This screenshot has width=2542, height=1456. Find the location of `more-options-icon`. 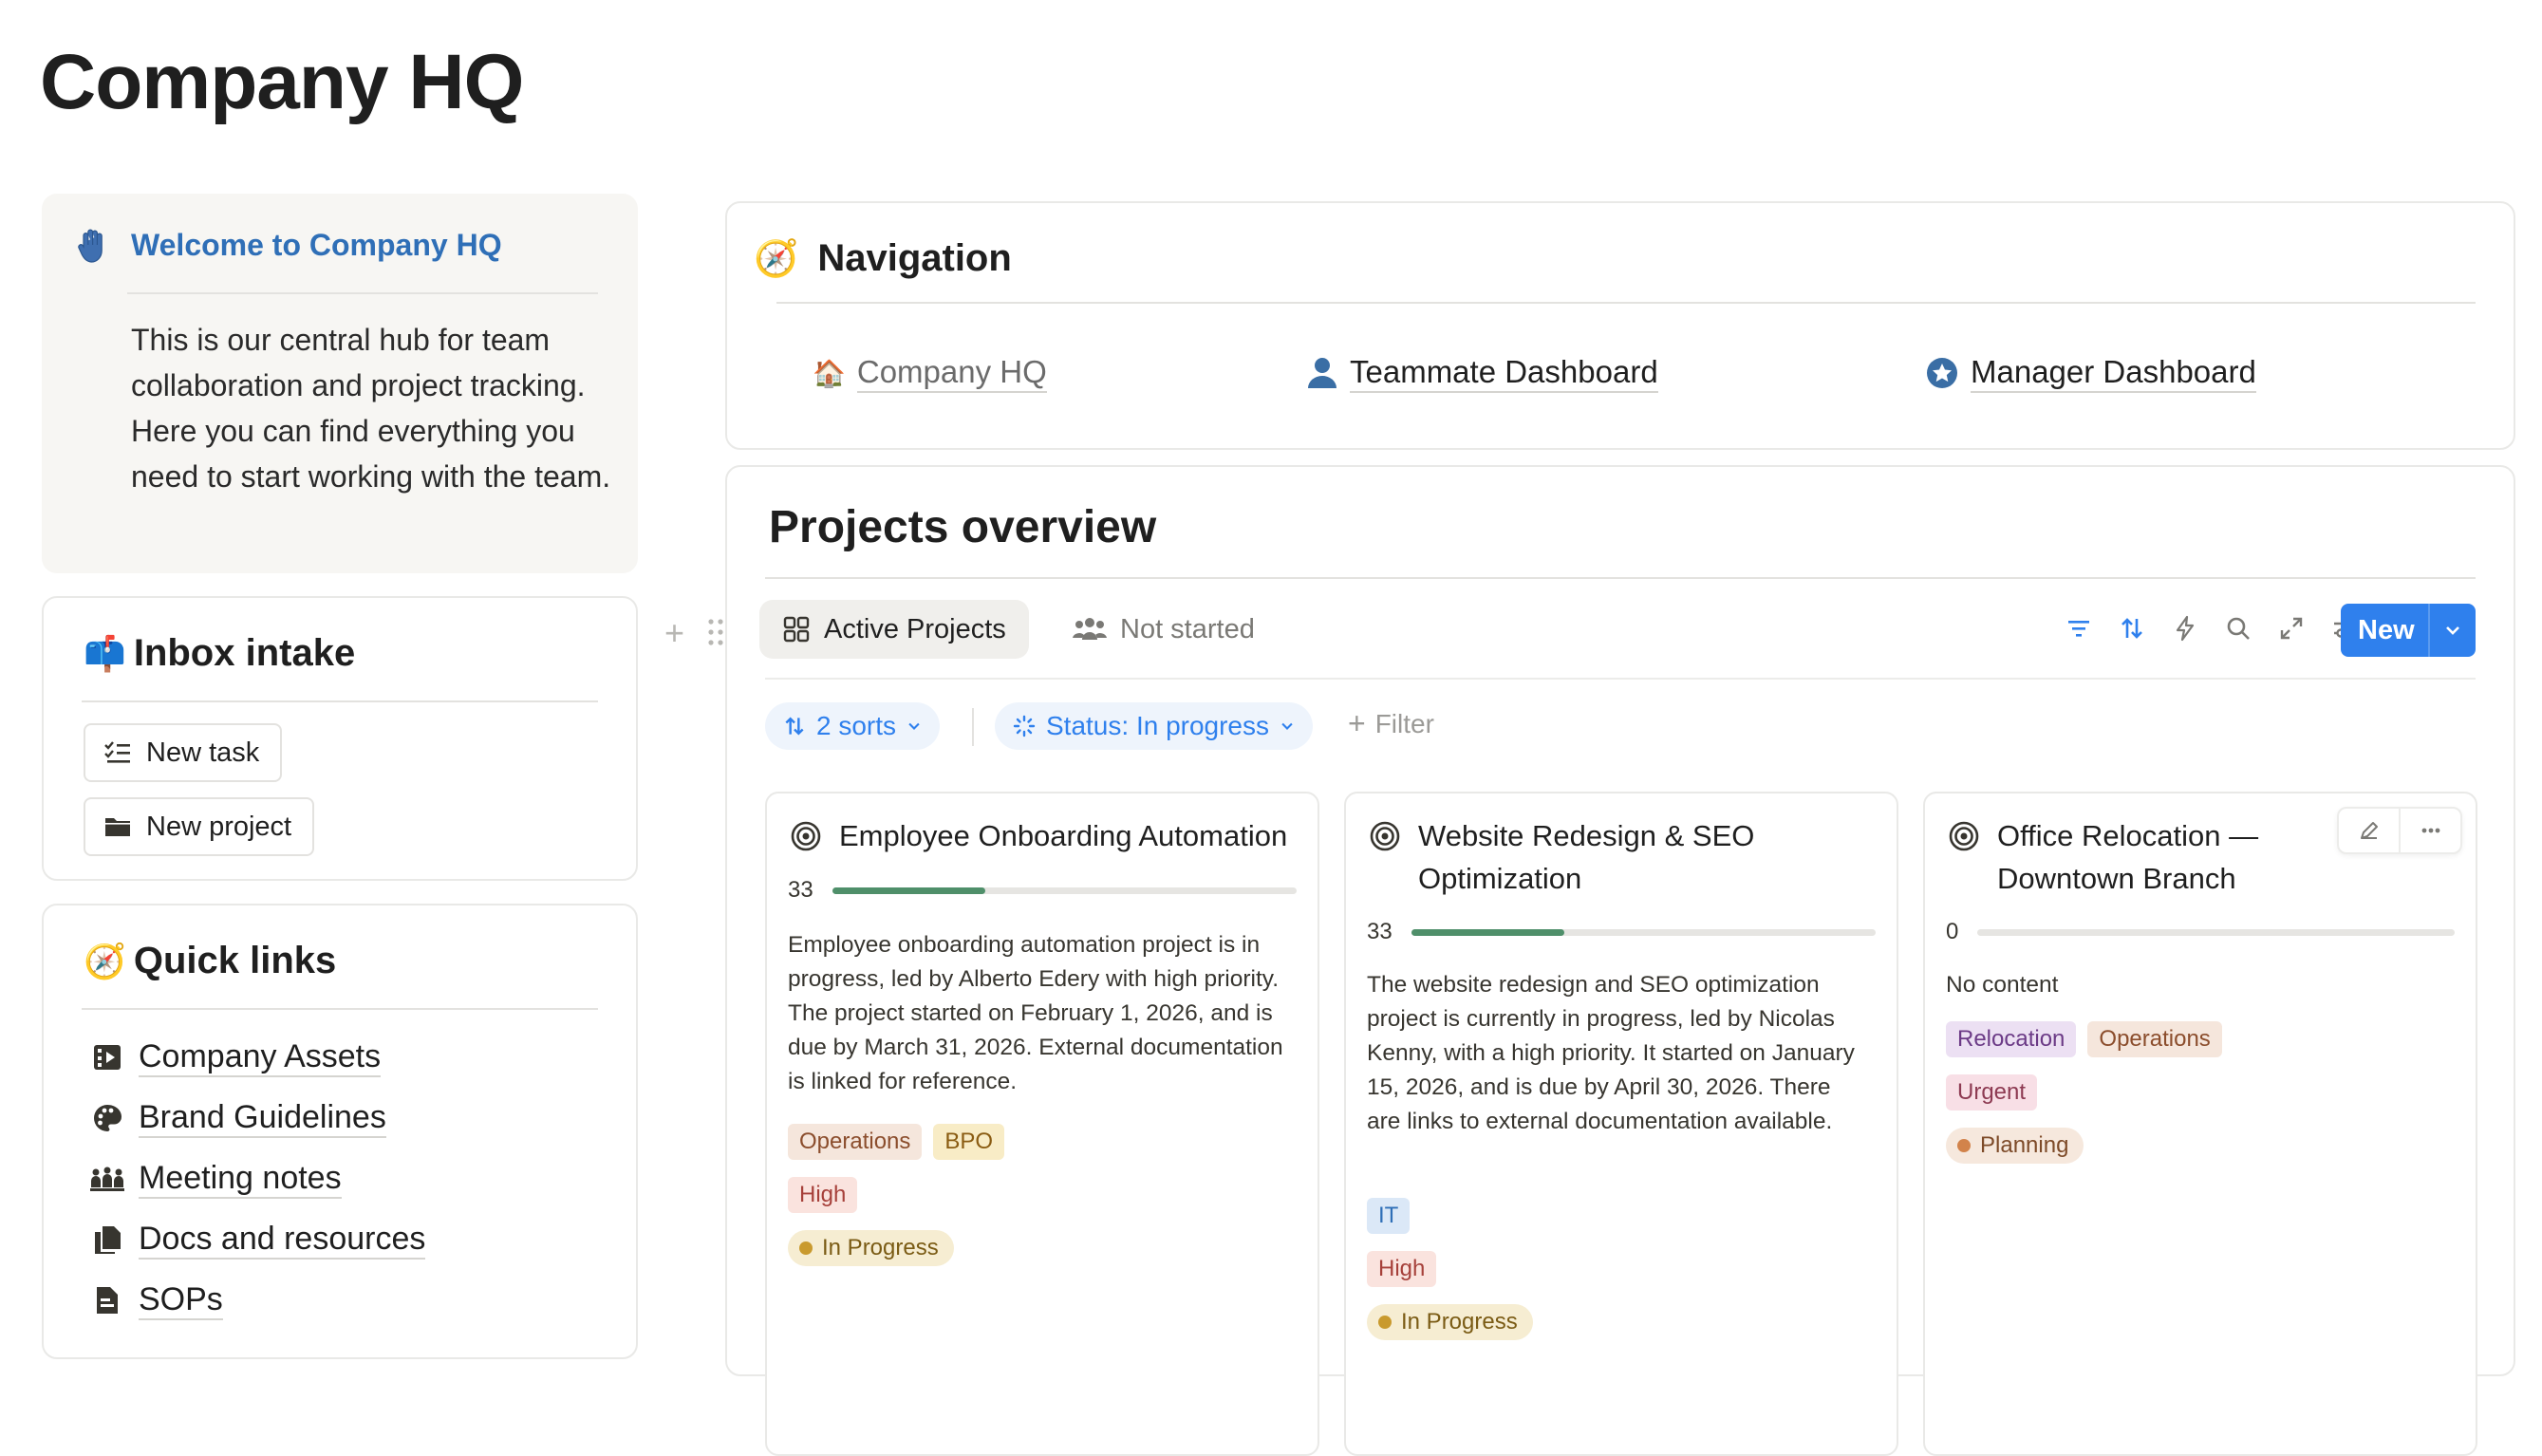

more-options-icon is located at coordinates (2430, 830).